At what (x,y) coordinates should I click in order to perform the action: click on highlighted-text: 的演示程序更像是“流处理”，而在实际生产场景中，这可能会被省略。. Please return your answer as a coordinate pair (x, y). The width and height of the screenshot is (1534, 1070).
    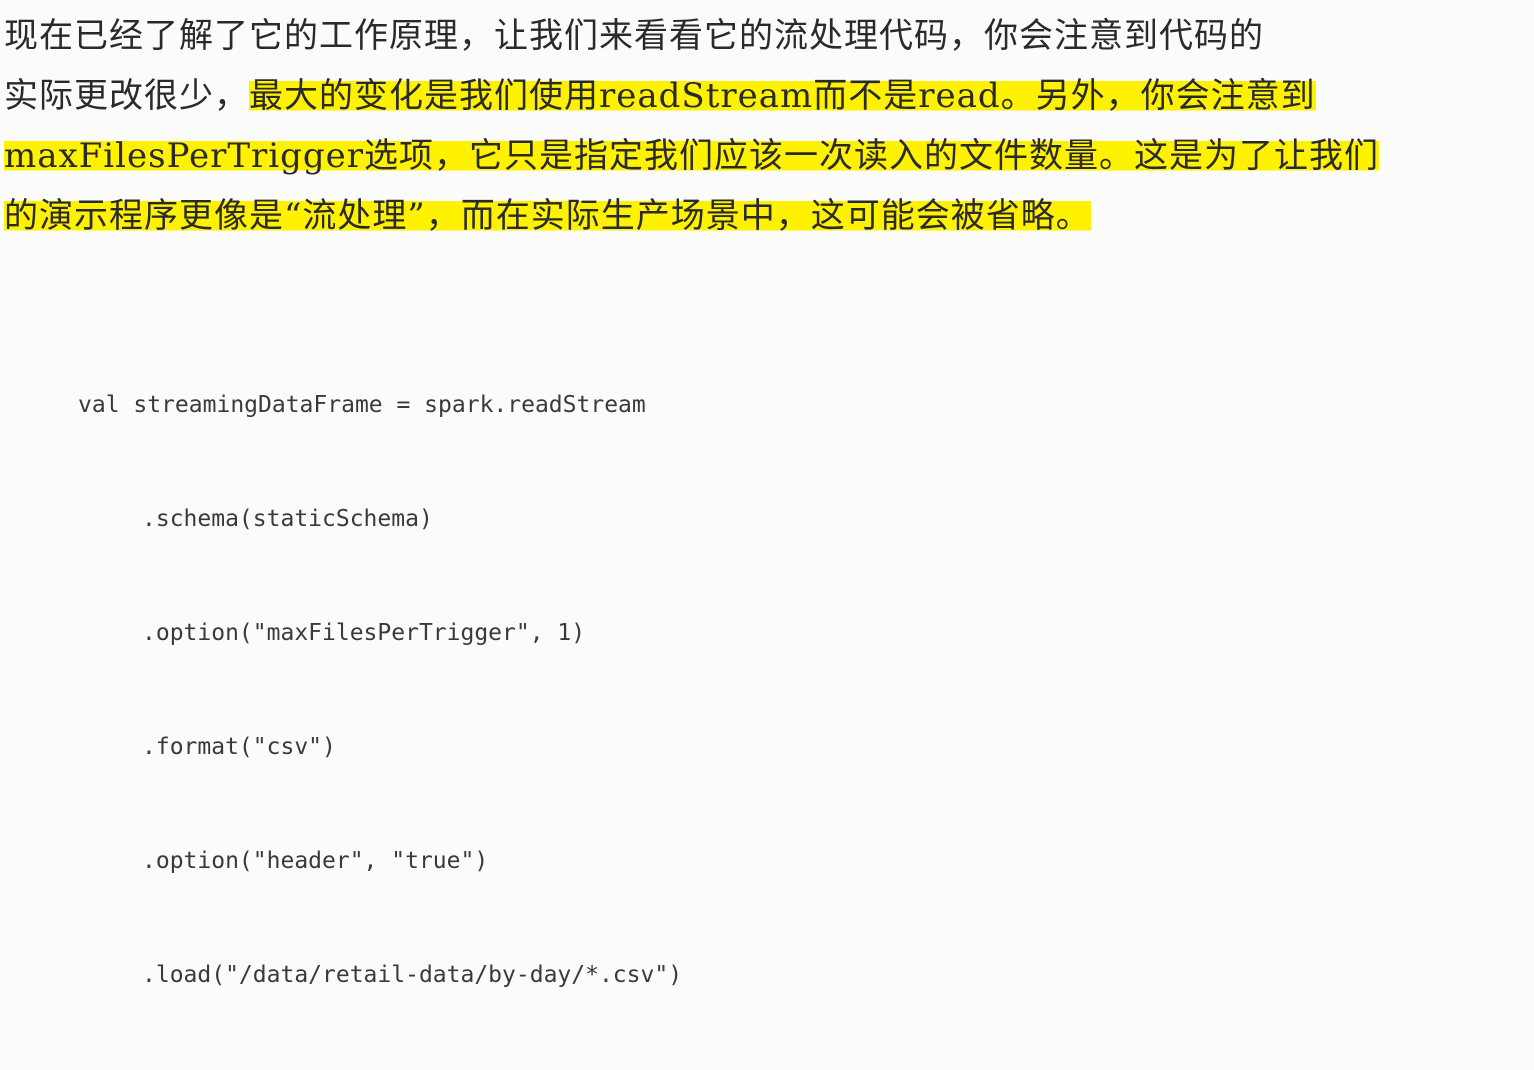
    Looking at the image, I should click on (547, 216).